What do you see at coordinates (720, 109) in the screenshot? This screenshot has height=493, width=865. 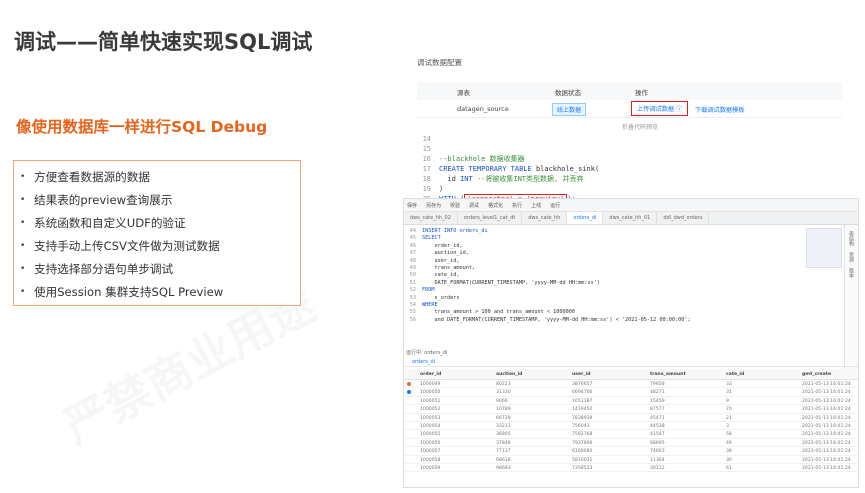 I see `download-template-link: 下载调试数据模板` at bounding box center [720, 109].